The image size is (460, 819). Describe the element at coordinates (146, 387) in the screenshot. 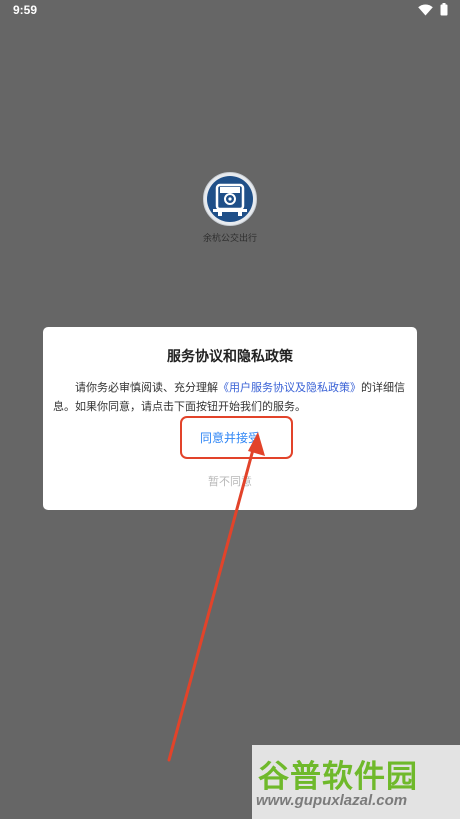

I see `dialog-body-prefix: 请你务必审慎阅读、充分理解` at that location.